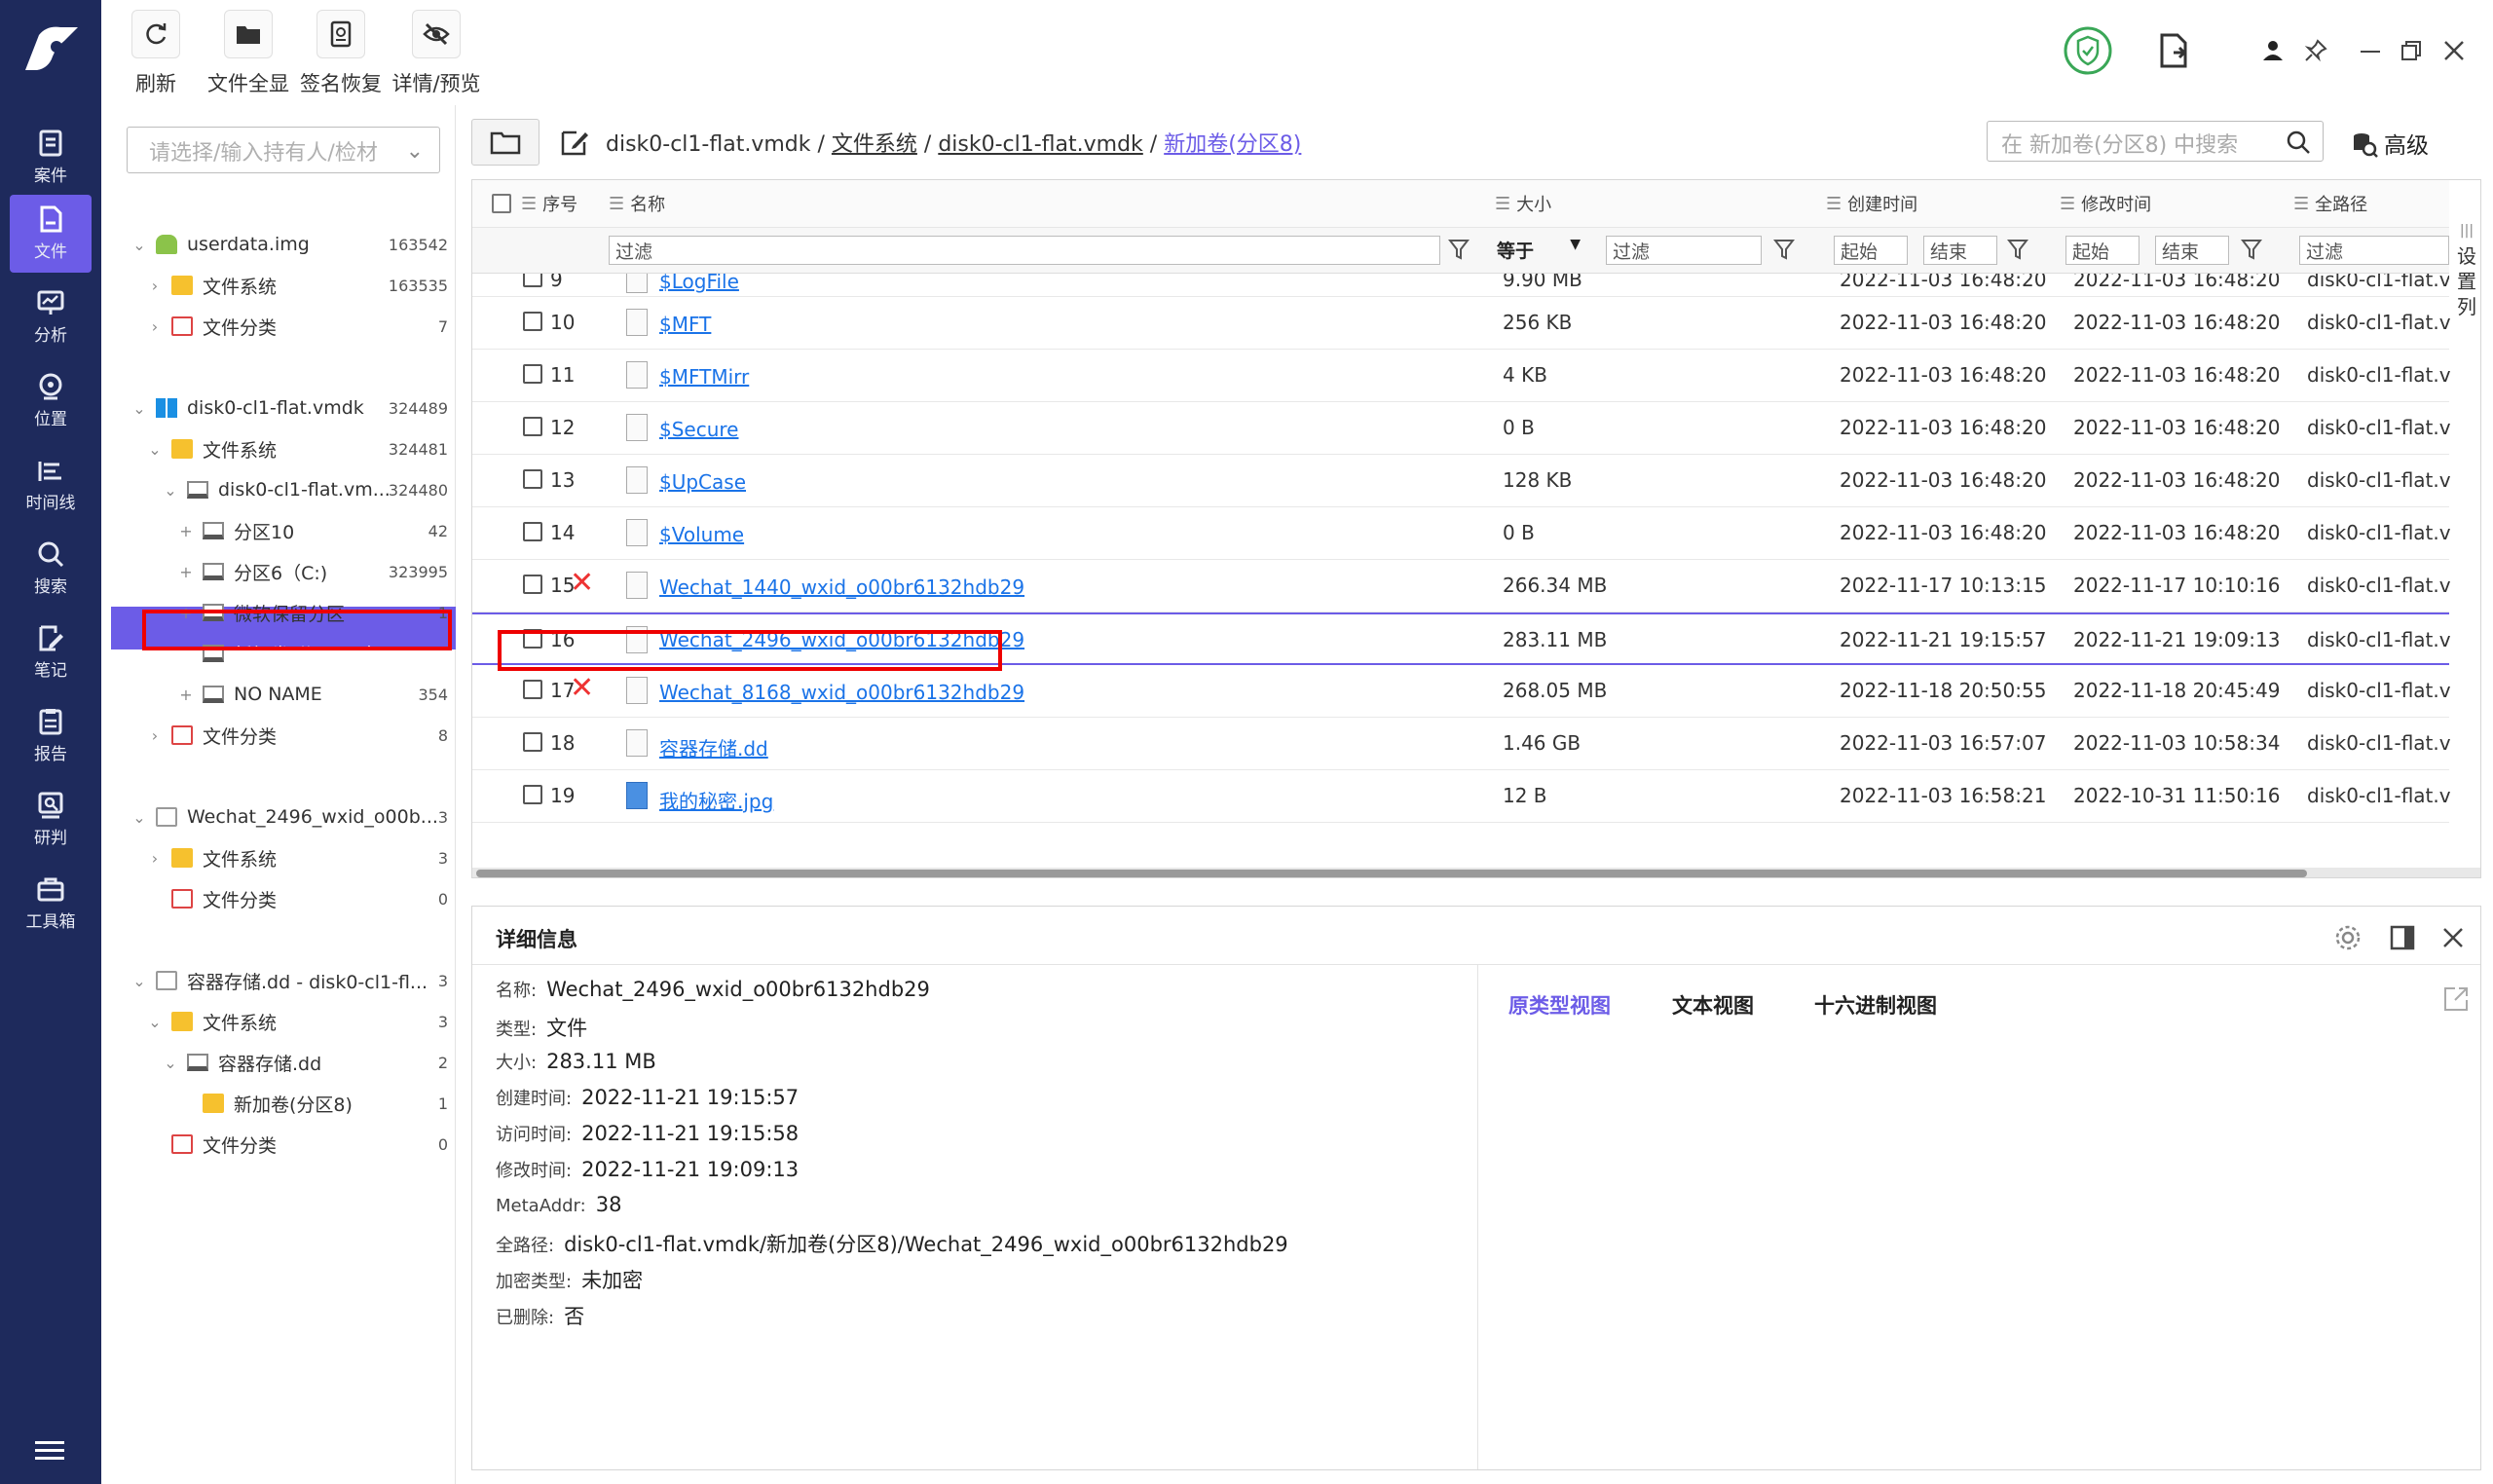  What do you see at coordinates (304, 489) in the screenshot?
I see `tree-node: ⌄ disk0-cl1-flat.vm... 324480` at bounding box center [304, 489].